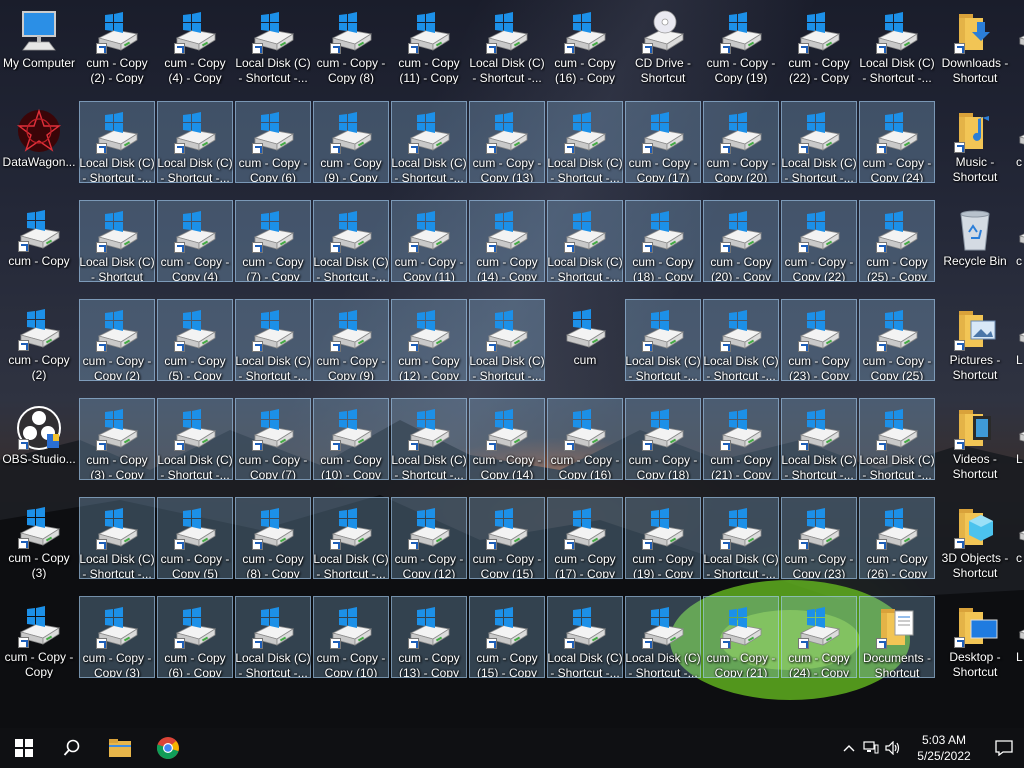 The height and width of the screenshot is (768, 1024). What do you see at coordinates (39, 637) in the screenshot?
I see `desktop-icon-left-6: cum - Copy - Copy` at bounding box center [39, 637].